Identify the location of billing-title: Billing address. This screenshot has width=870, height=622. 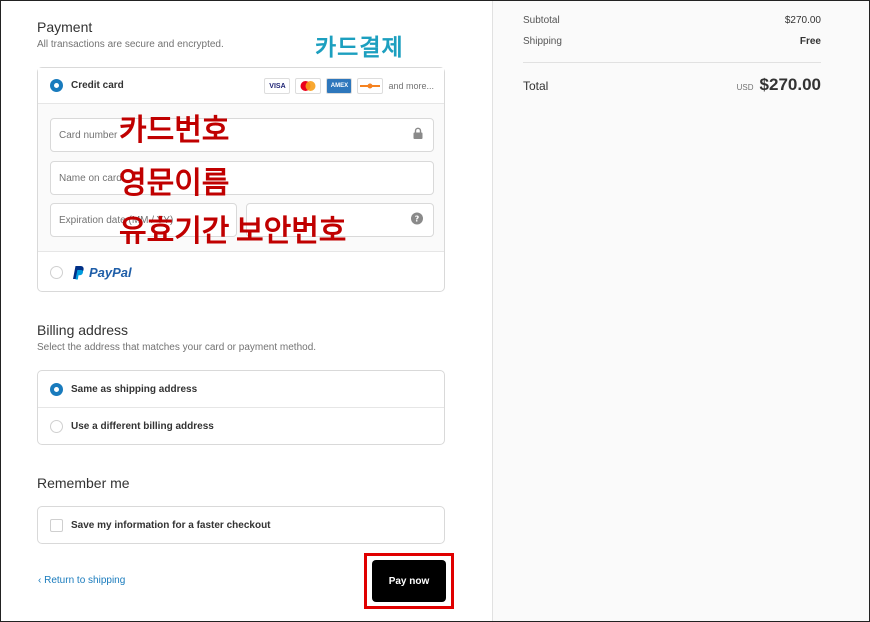
(83, 330).